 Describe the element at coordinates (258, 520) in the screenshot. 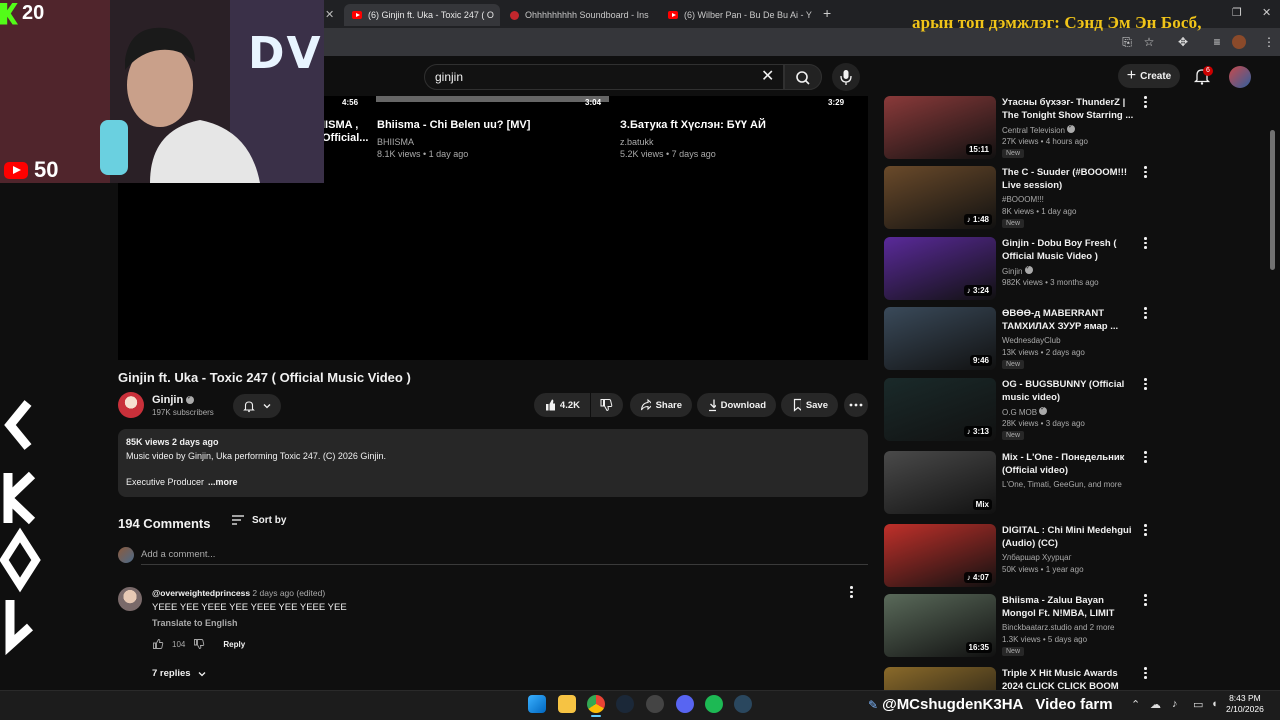

I see `sort-by-button: Sort by` at that location.